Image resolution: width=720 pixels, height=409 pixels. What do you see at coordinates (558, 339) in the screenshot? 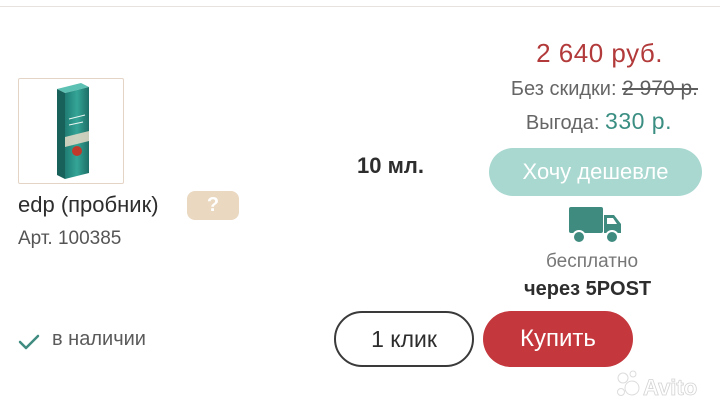
I see `buy-button: Купить` at bounding box center [558, 339].